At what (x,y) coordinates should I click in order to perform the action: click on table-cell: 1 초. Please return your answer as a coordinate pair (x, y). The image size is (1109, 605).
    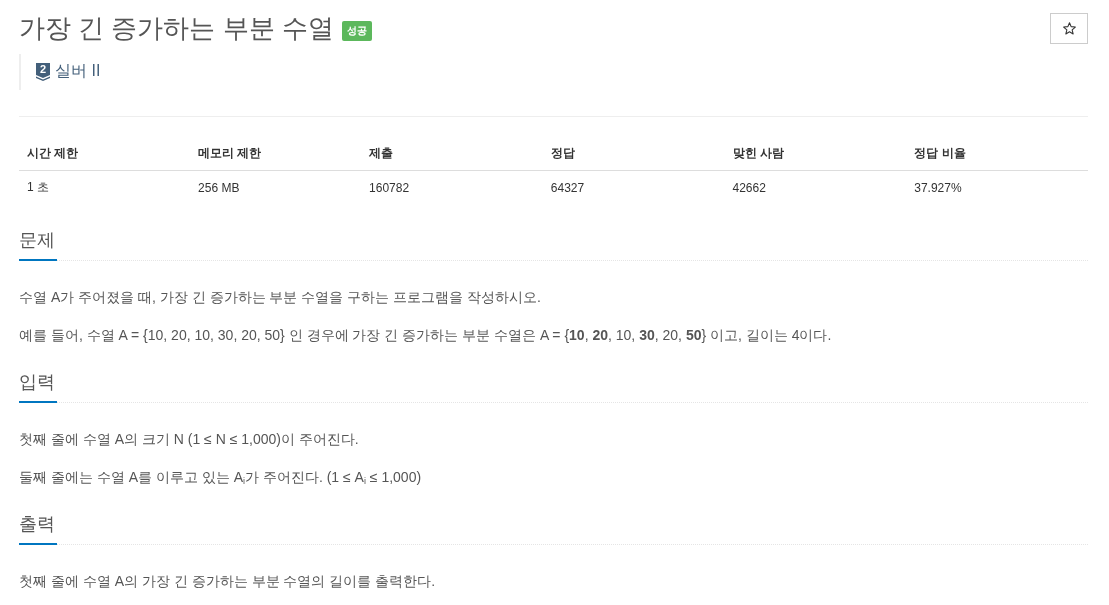
    Looking at the image, I should click on (105, 187).